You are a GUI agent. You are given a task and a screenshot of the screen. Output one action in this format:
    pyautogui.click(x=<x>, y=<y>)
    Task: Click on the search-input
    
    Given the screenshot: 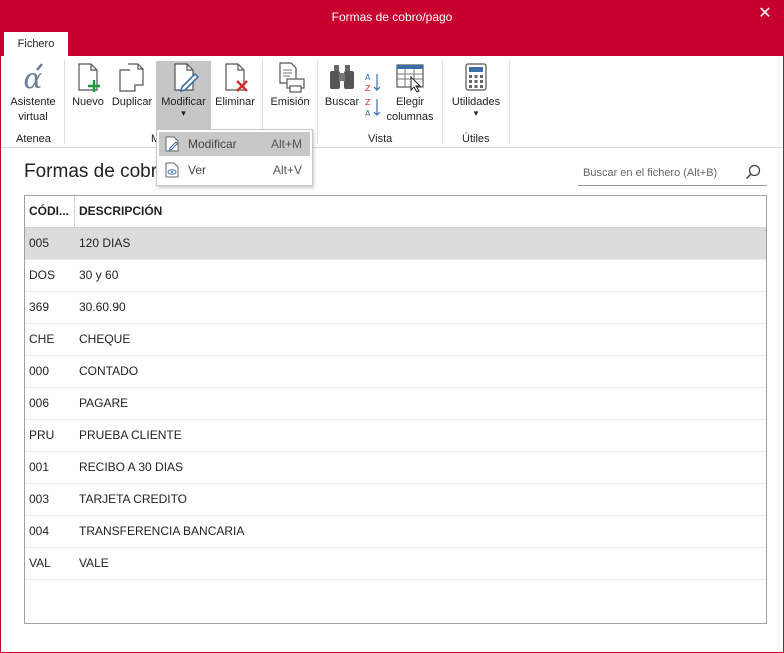 What is the action you would take?
    pyautogui.click(x=658, y=173)
    